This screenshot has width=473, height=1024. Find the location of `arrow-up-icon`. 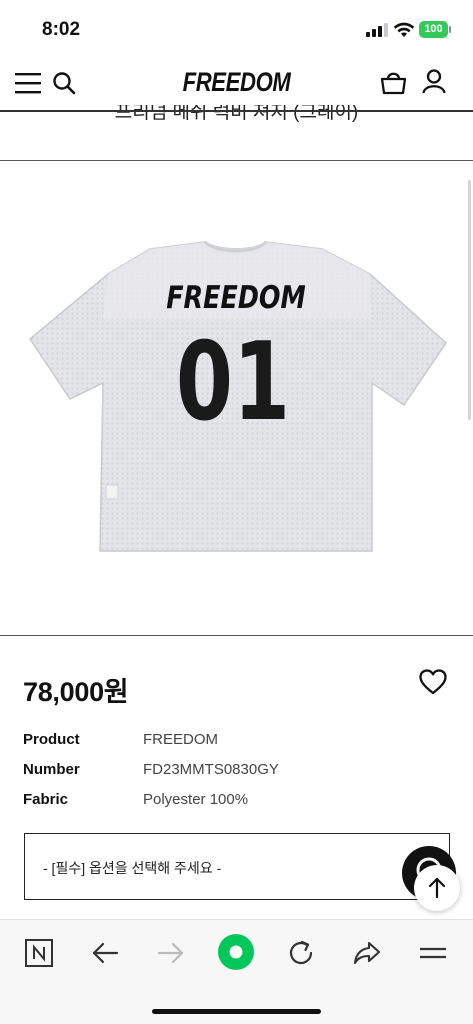

arrow-up-icon is located at coordinates (437, 888).